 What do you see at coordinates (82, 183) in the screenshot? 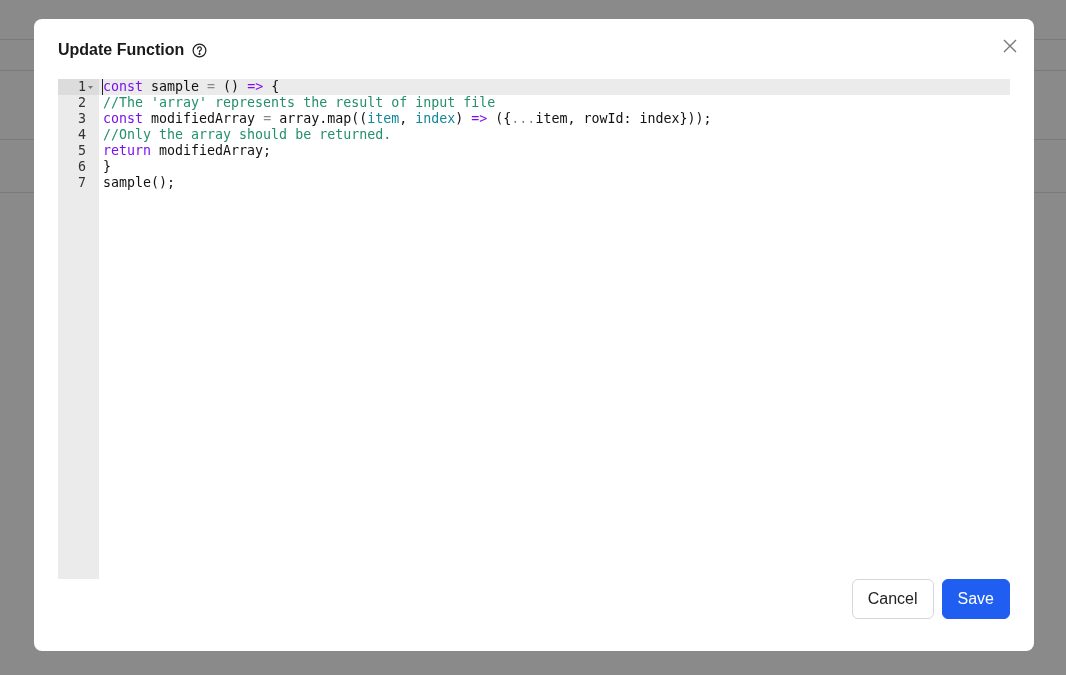
I see `line-number: 7` at bounding box center [82, 183].